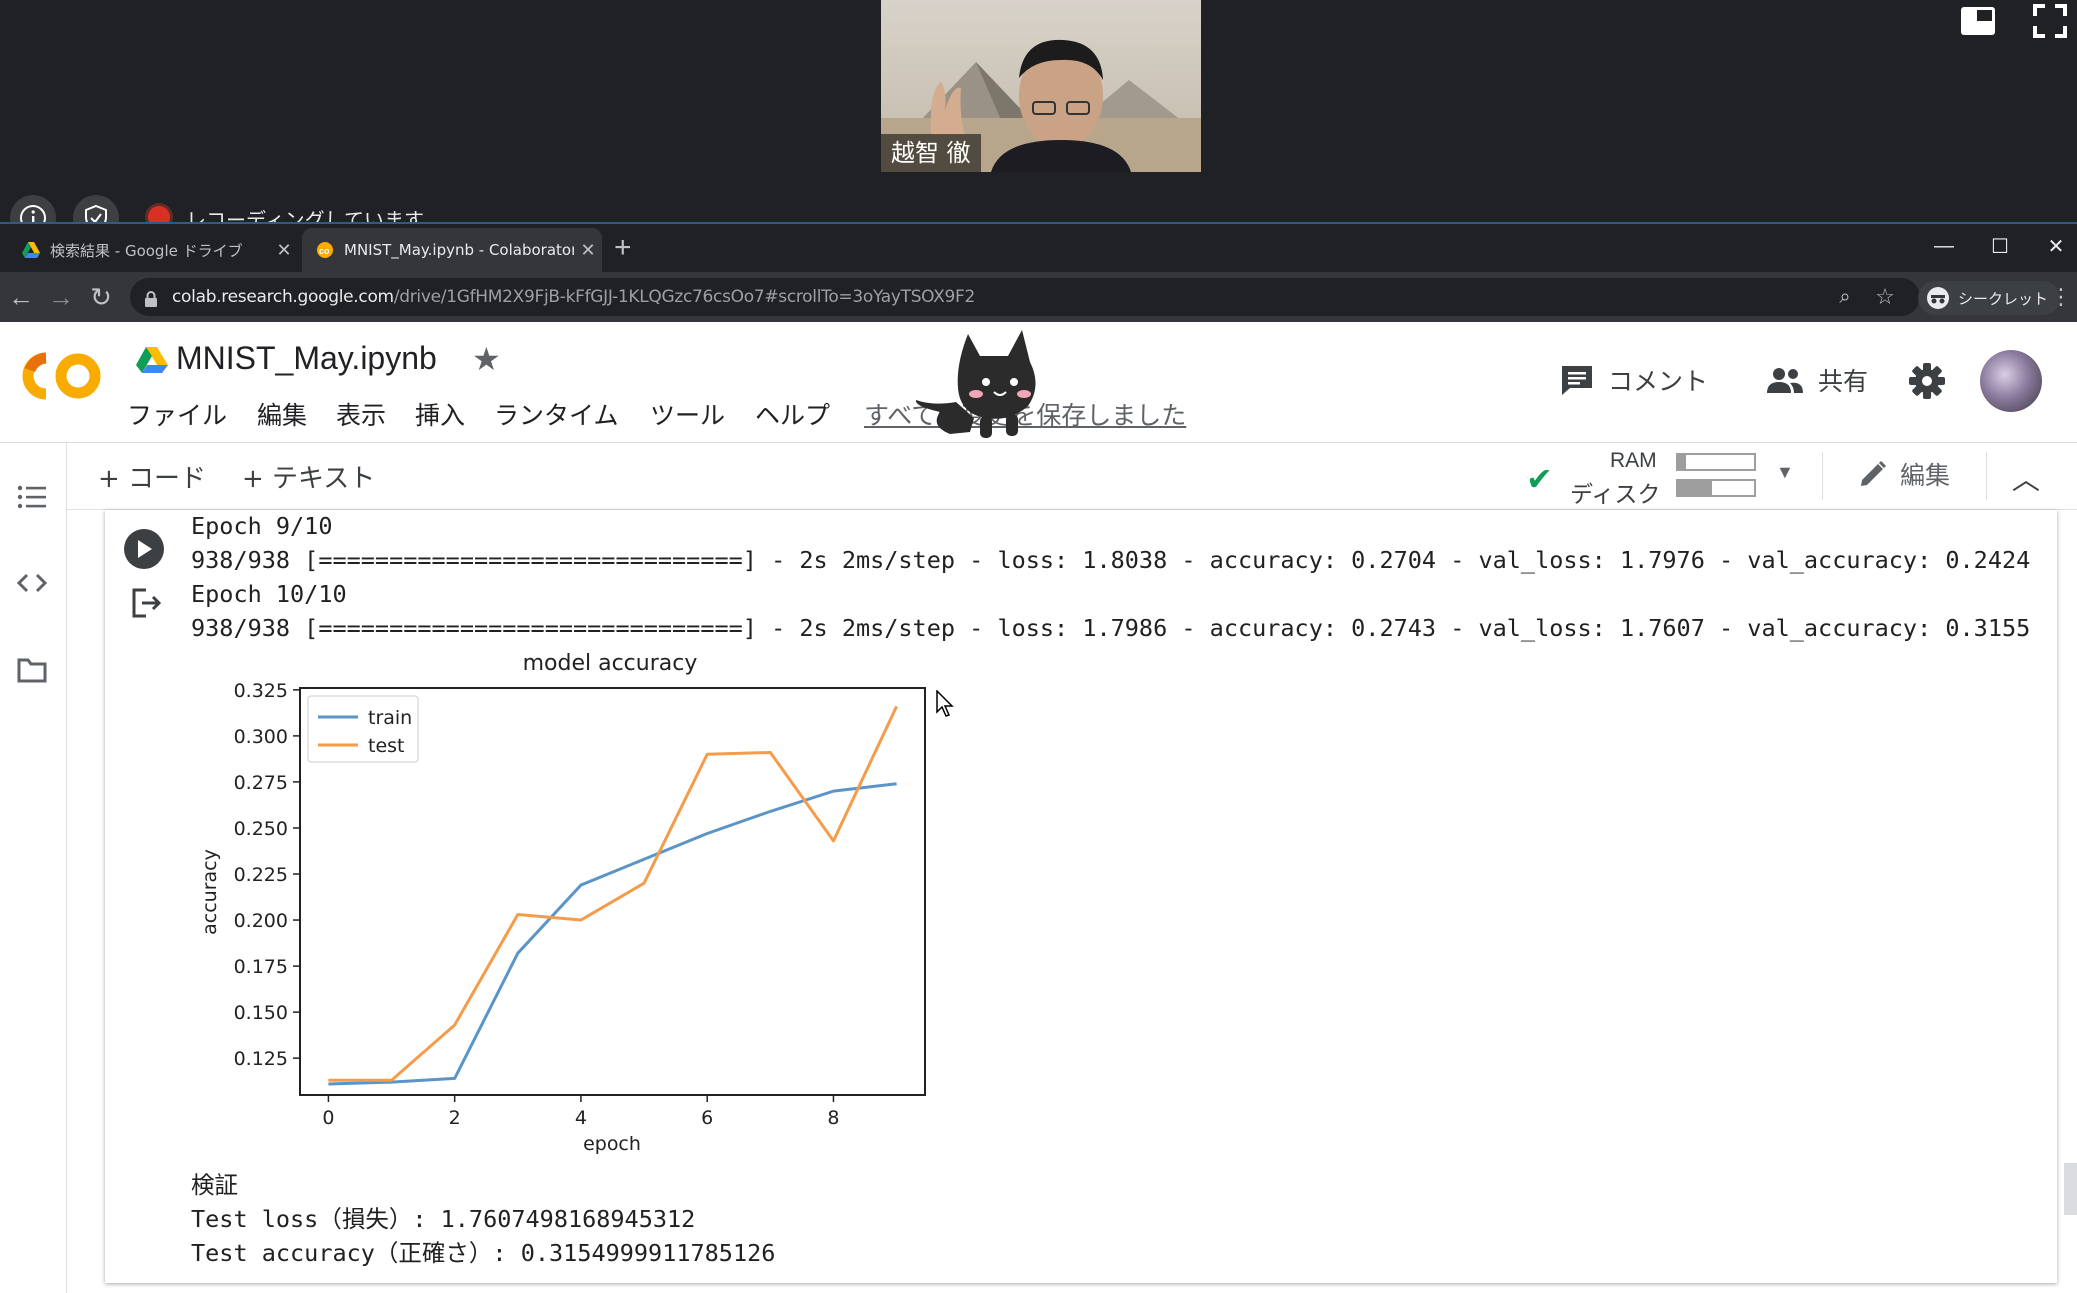 This screenshot has height=1293, width=2077. Describe the element at coordinates (283, 297) in the screenshot. I see `url-host: colab.research.google.com` at that location.